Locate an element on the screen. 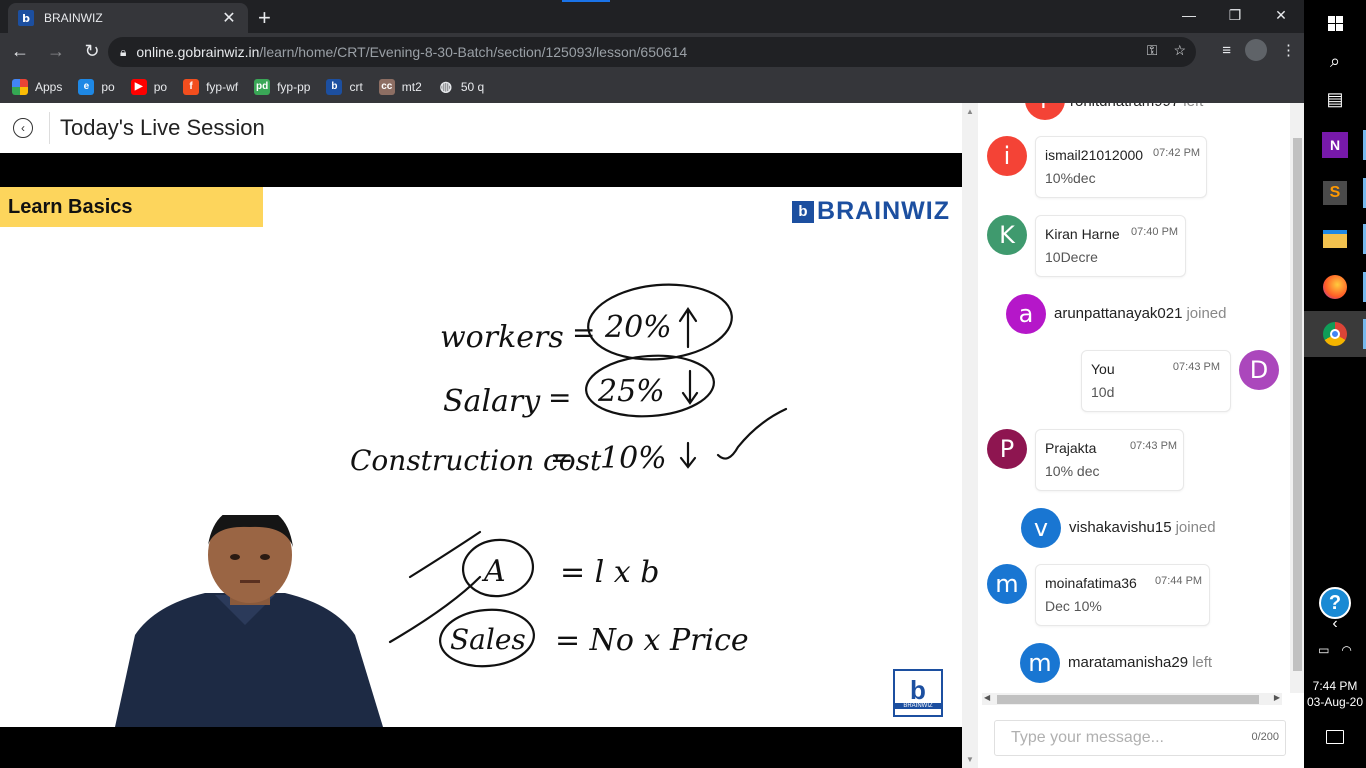  chat-avatar: i is located at coordinates (1007, 156).